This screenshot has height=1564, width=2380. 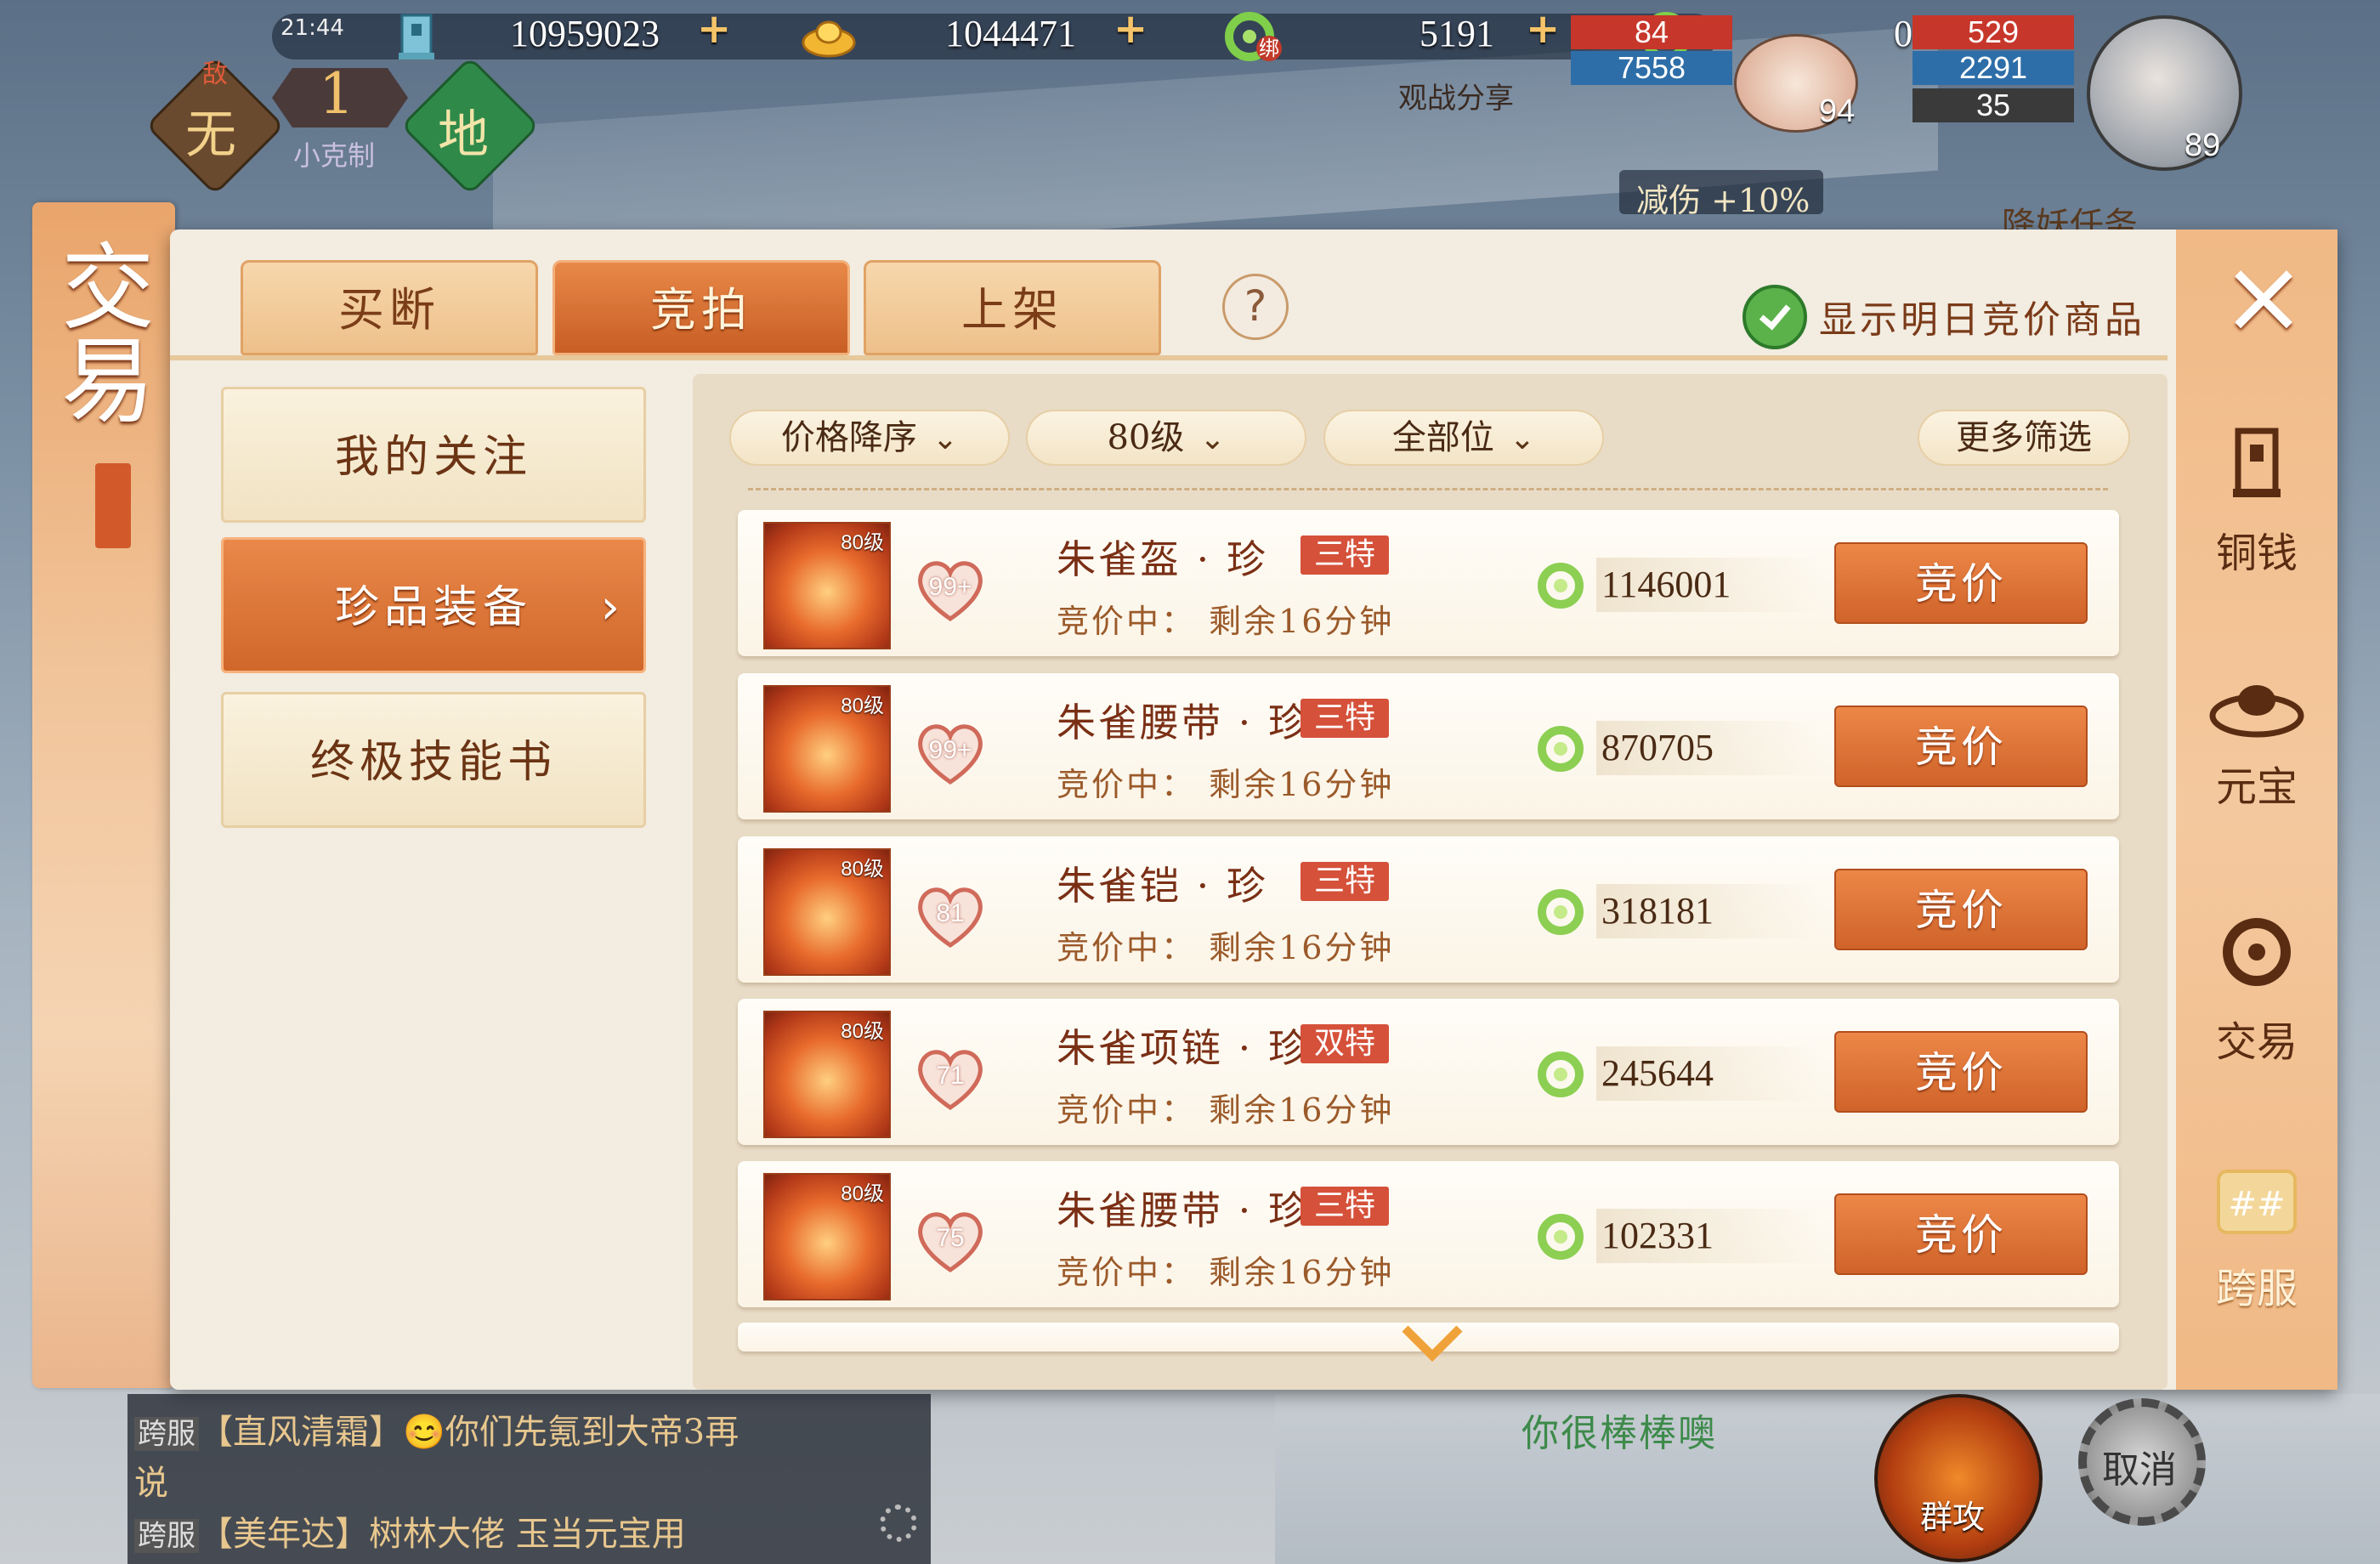 I want to click on sidebar-item-rare-equipment: 珍品装备 ›, so click(x=433, y=605).